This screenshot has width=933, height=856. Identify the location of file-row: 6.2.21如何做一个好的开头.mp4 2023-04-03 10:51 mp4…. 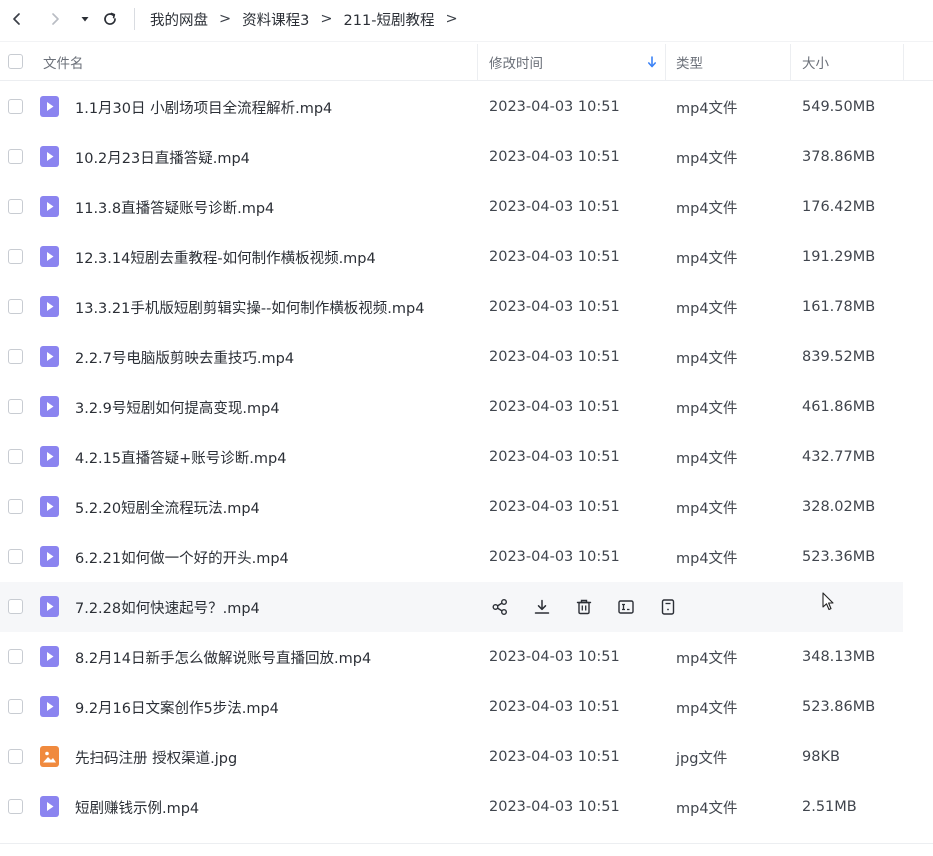
(451, 557).